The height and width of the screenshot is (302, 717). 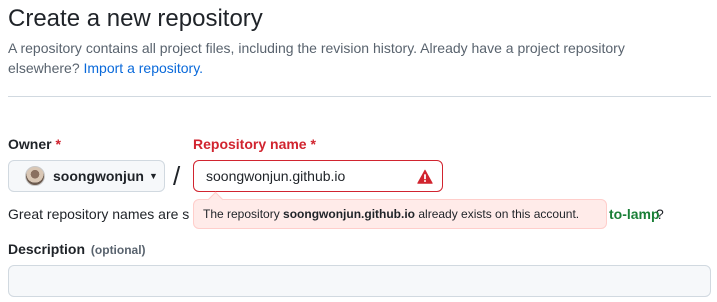 I want to click on page-title: Create a new repository, so click(x=135, y=18).